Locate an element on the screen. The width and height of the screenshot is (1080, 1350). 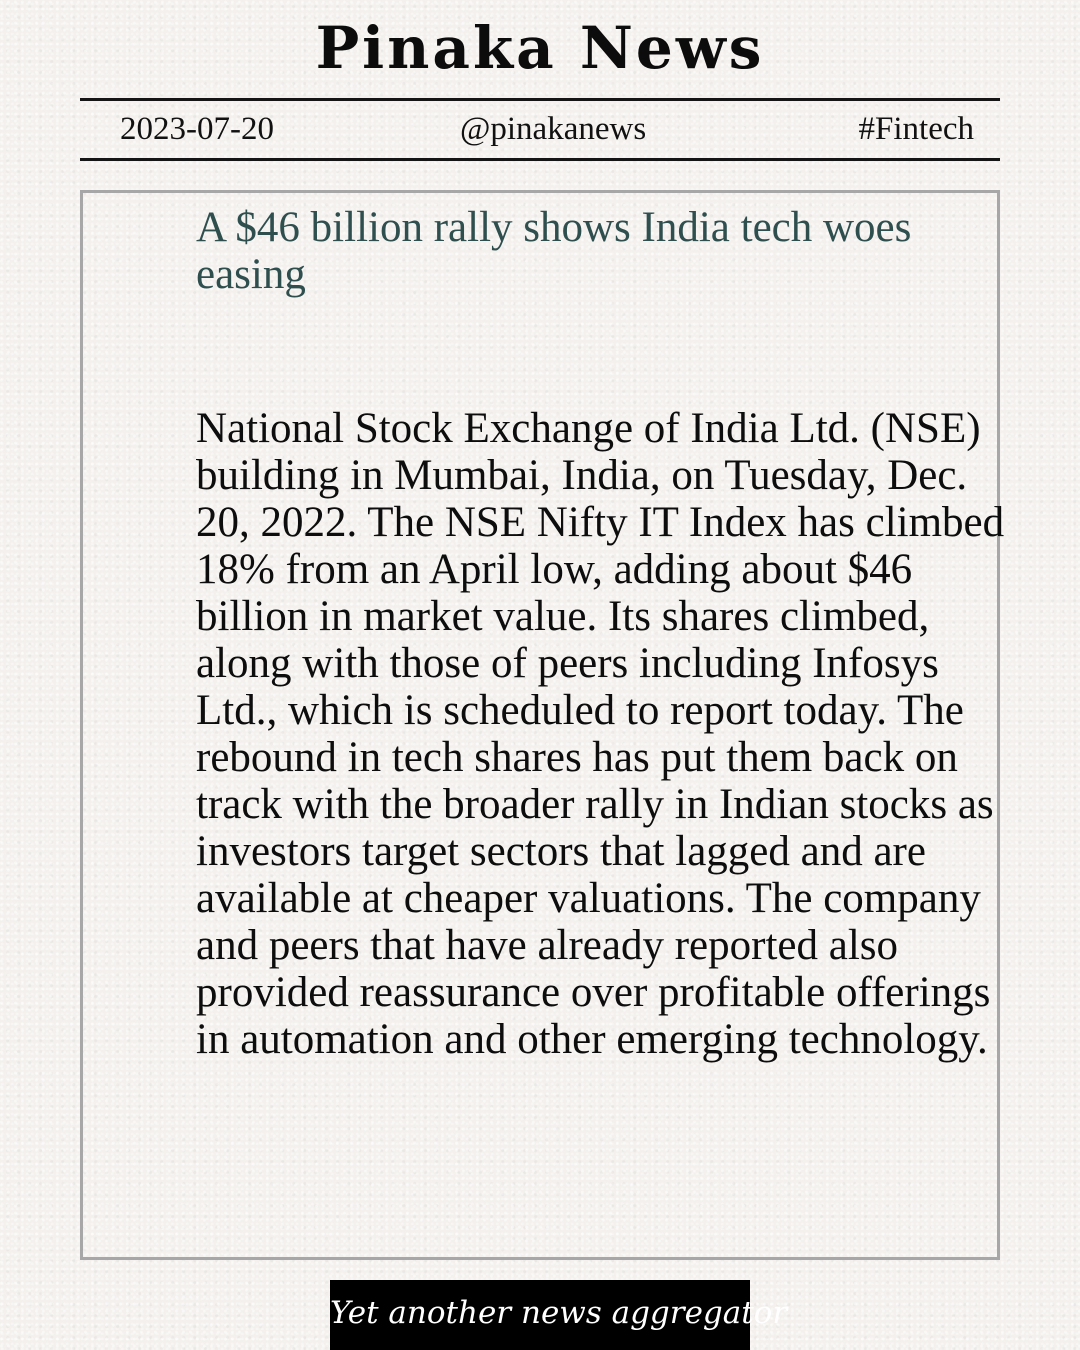
publish-date: 2023-07-20 is located at coordinates (197, 129).